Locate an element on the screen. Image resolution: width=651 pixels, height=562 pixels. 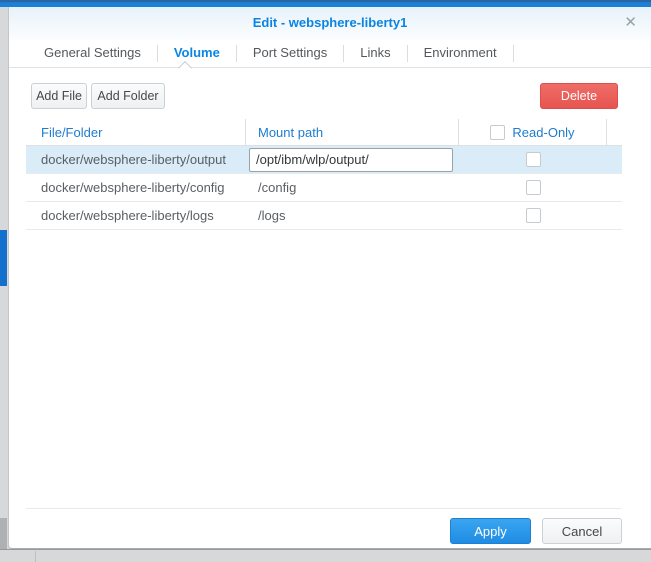
add-folder-button: Add Folder is located at coordinates (128, 96).